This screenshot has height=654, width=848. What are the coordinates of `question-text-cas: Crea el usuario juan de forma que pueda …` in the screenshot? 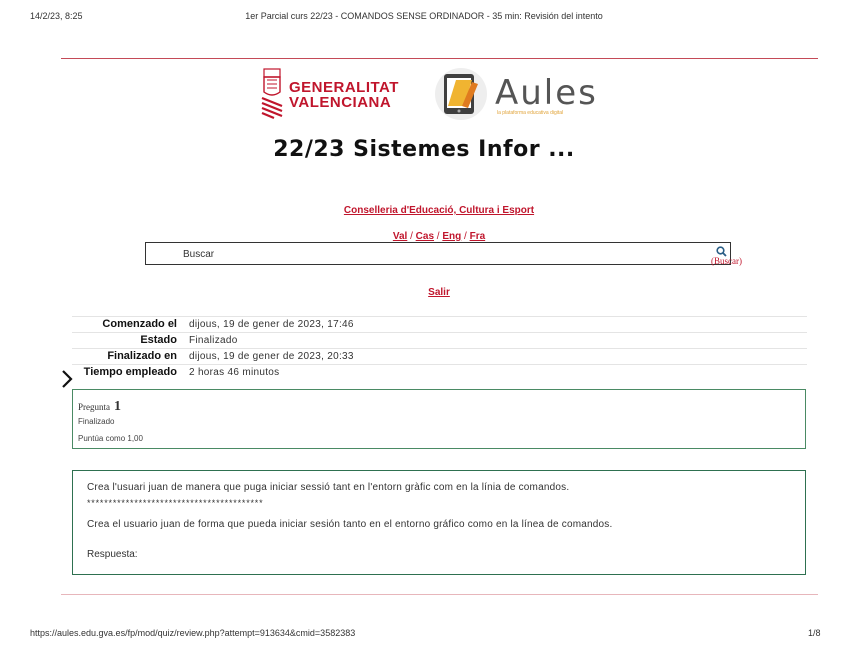 It's located at (350, 524).